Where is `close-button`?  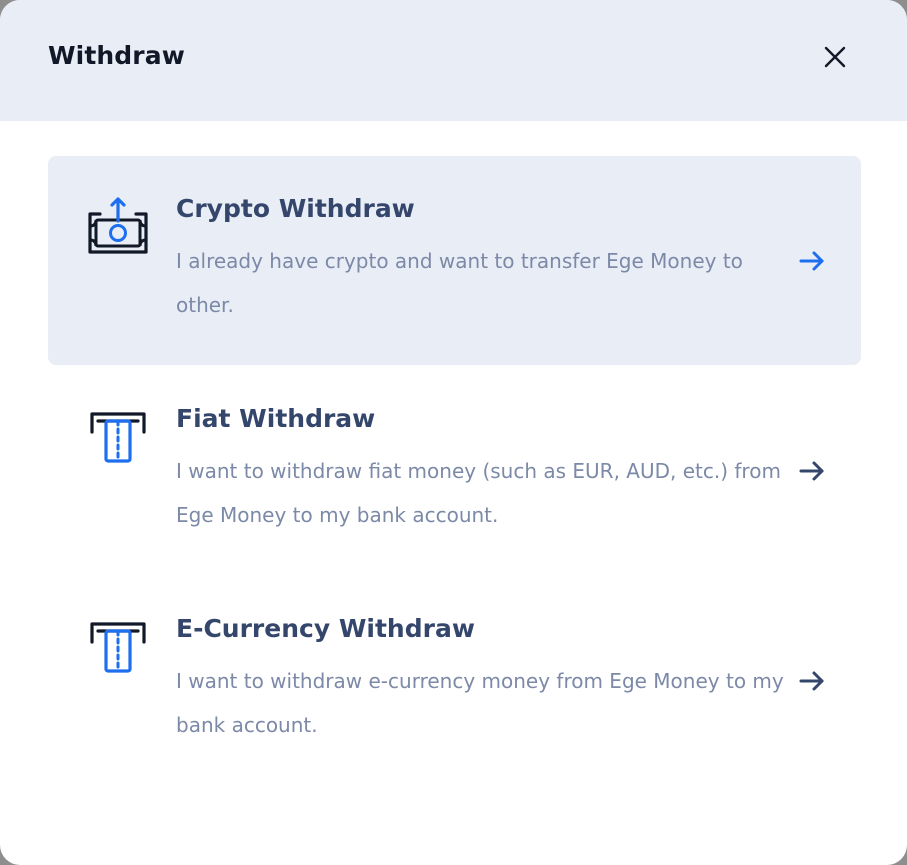
close-button is located at coordinates (835, 57).